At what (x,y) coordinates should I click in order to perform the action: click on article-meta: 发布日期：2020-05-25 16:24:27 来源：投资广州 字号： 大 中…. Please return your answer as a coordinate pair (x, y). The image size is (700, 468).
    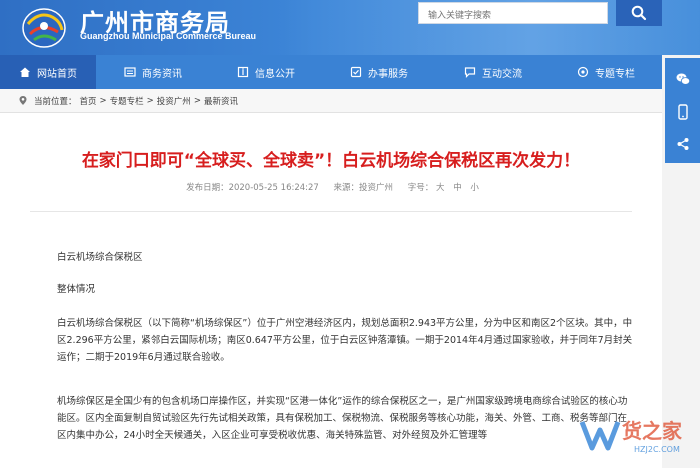
    Looking at the image, I should click on (331, 187).